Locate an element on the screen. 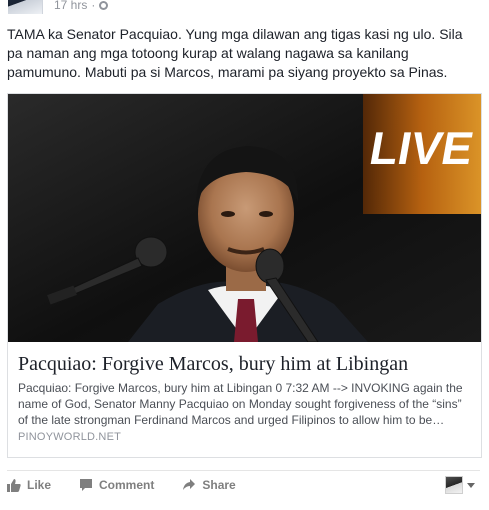 This screenshot has width=489, height=510. share-label: Share is located at coordinates (219, 485).